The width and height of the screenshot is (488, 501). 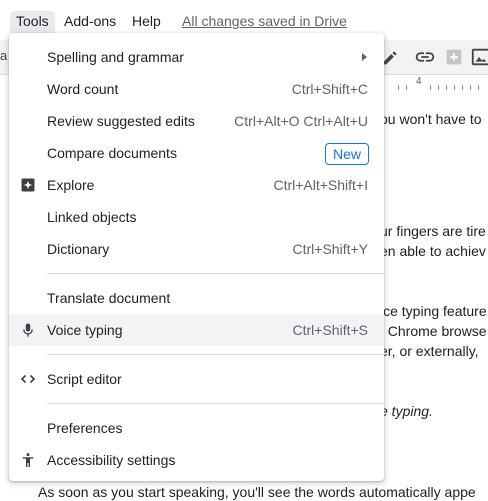 I want to click on menu-item-shortcut: Ctrl+Shift+S, so click(x=330, y=330).